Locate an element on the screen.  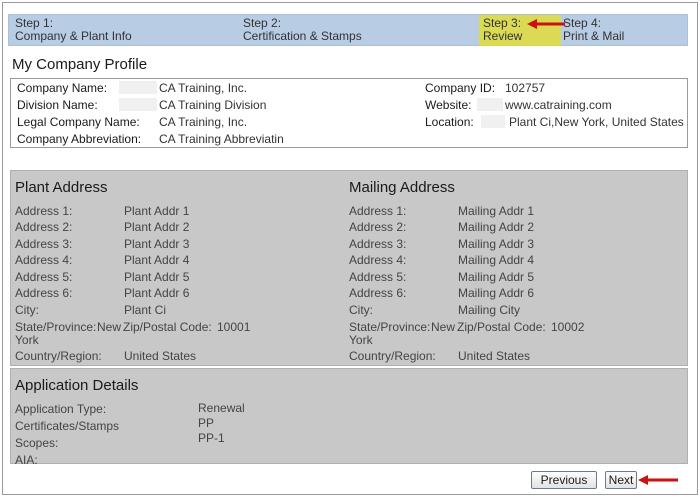
plant-address-4-label: Address 4: is located at coordinates (44, 260).